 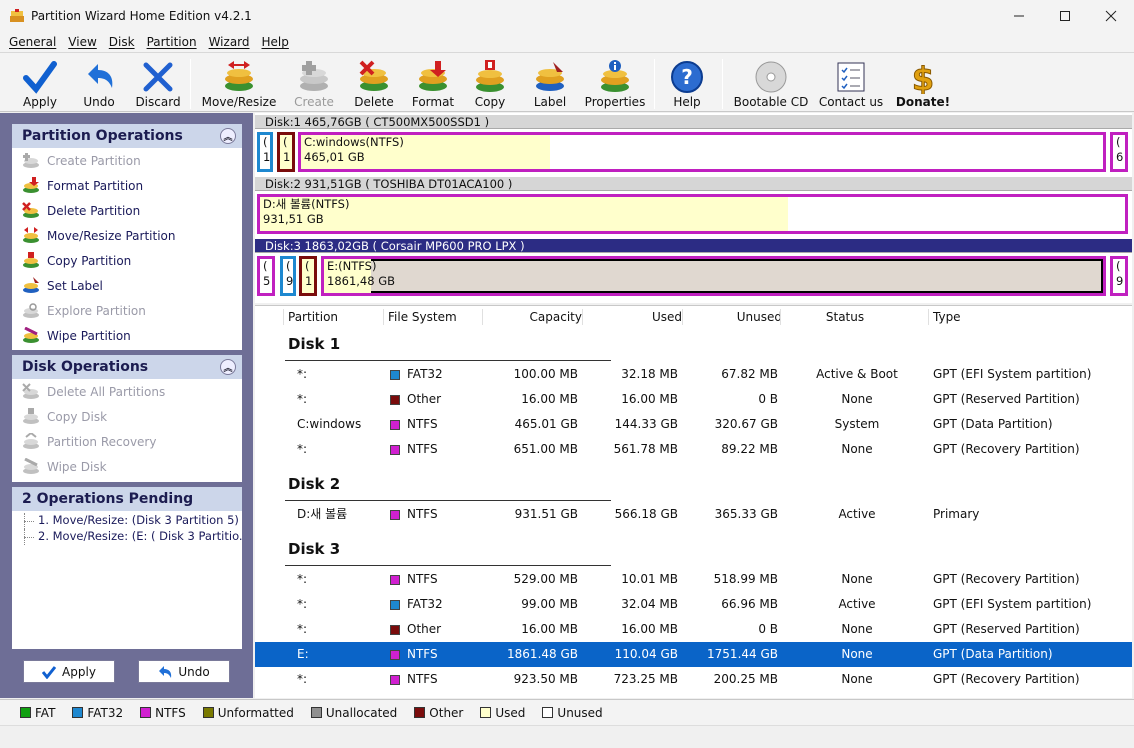 I want to click on column-header-used: Used, so click(x=634, y=317).